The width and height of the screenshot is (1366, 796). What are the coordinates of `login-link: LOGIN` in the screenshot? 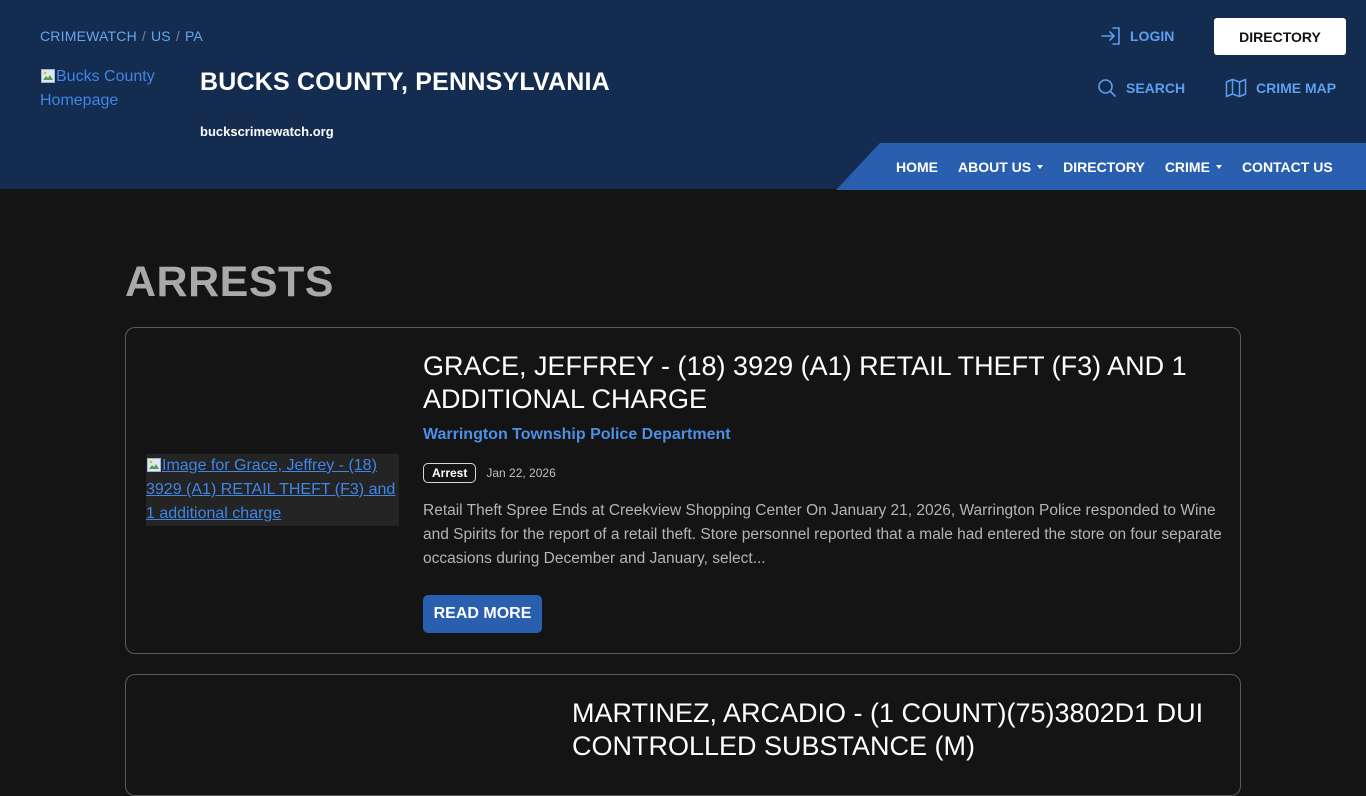 It's located at (1137, 36).